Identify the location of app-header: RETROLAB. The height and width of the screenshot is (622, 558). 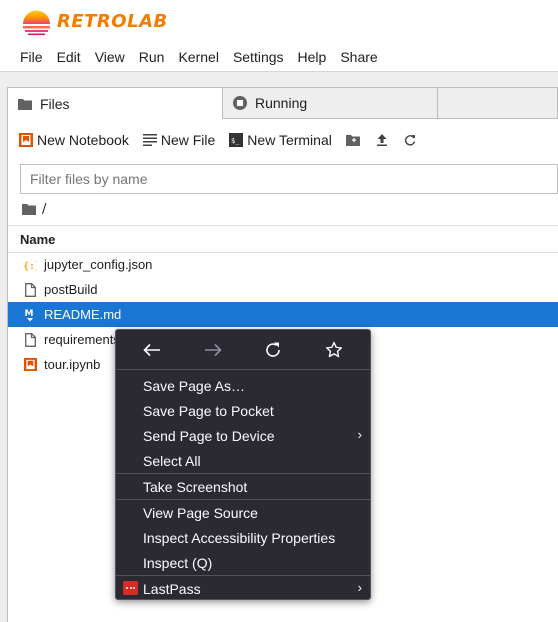
(279, 21).